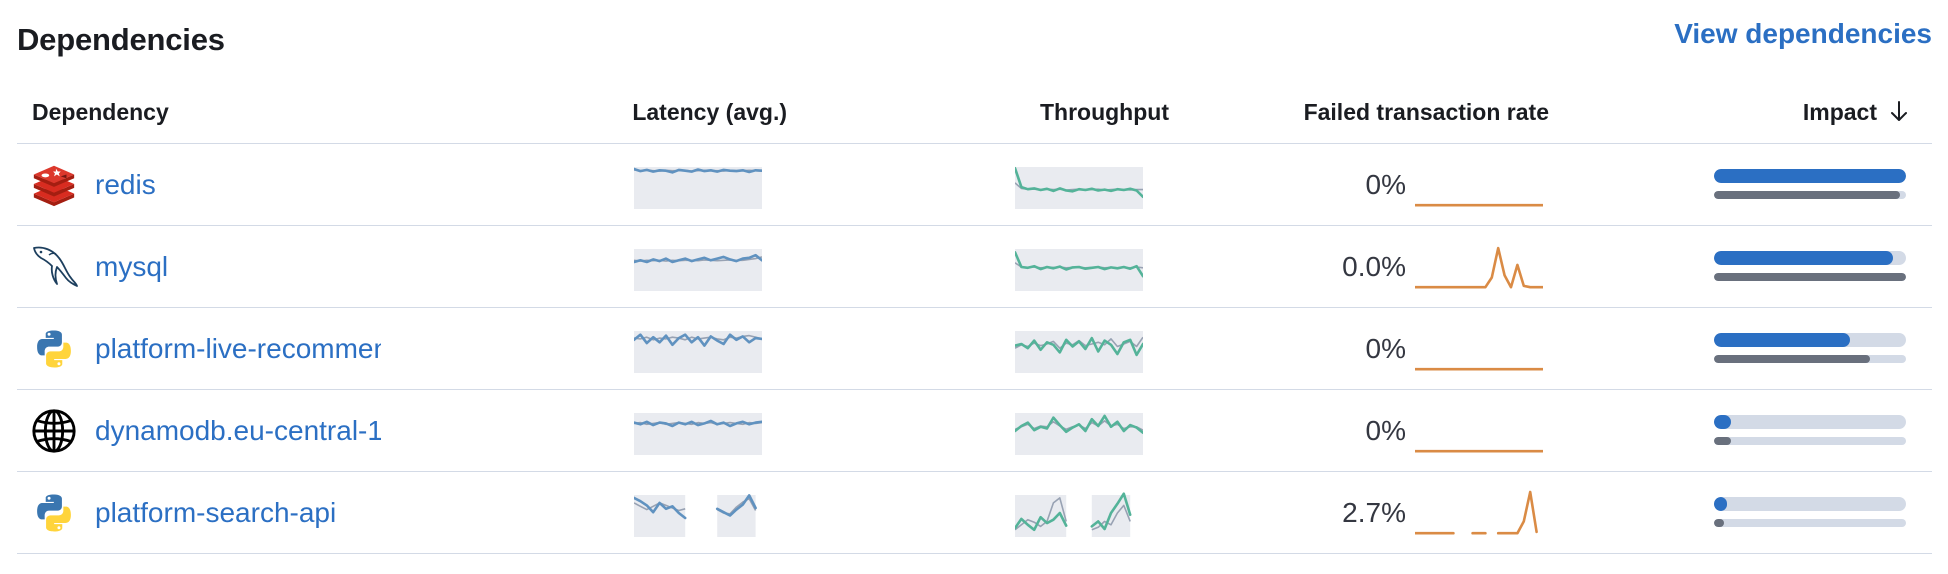  Describe the element at coordinates (974, 431) in the screenshot. I see `table-row: dynamodb.eu-central-1 0%` at that location.